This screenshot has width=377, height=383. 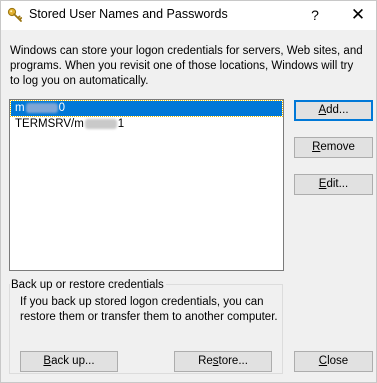 What do you see at coordinates (20, 108) in the screenshot?
I see `credential-name-prefix: m` at bounding box center [20, 108].